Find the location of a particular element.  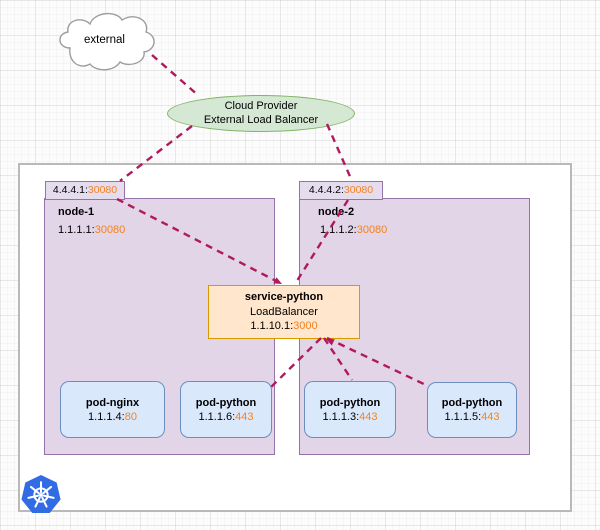

cloud-lb-ellipse: Cloud Provider External Load Balancer is located at coordinates (261, 113).